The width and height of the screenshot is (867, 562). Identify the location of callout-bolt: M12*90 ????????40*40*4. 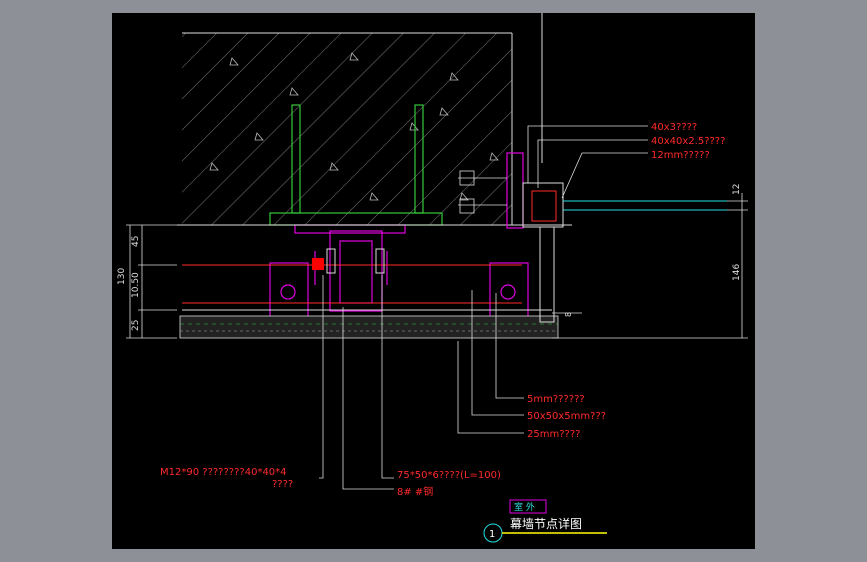
(223, 472).